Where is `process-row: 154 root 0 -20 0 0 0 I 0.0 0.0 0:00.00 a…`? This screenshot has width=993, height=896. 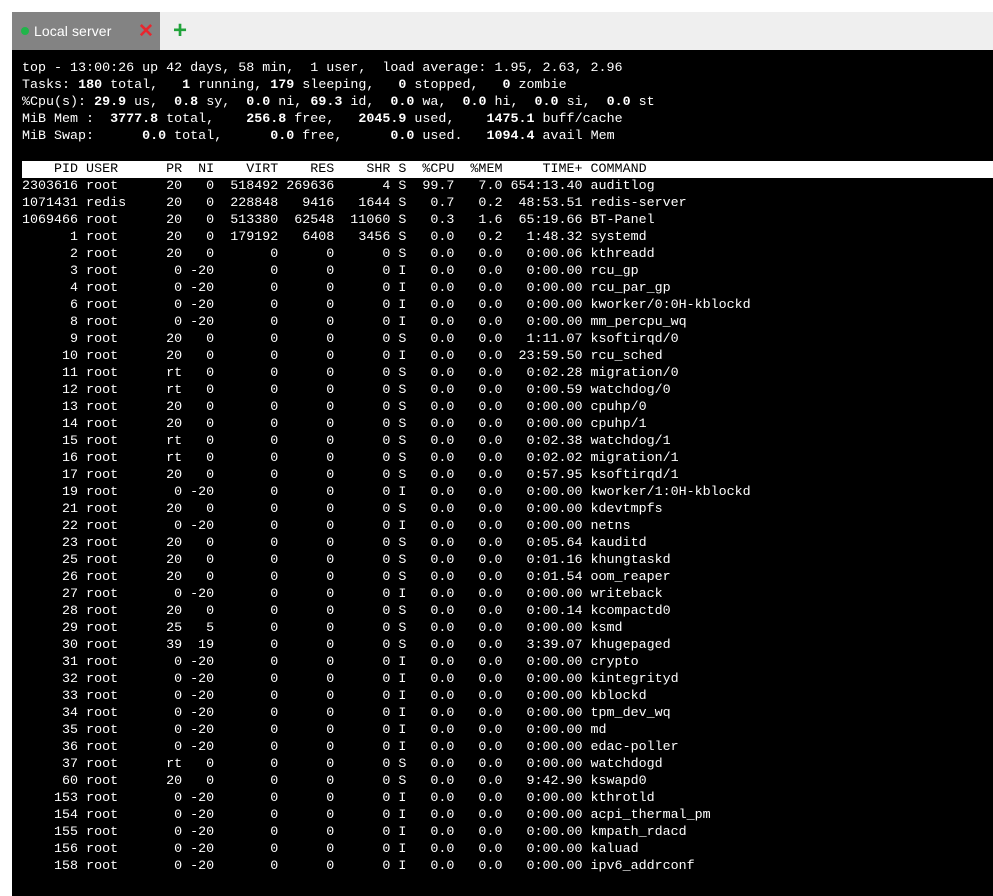 process-row: 154 root 0 -20 0 0 0 I 0.0 0.0 0:00.00 a… is located at coordinates (366, 815).